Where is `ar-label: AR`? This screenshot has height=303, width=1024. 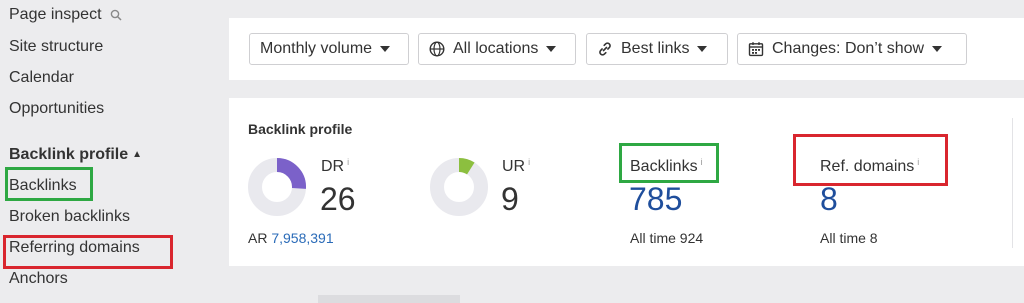
ar-label: AR is located at coordinates (258, 238).